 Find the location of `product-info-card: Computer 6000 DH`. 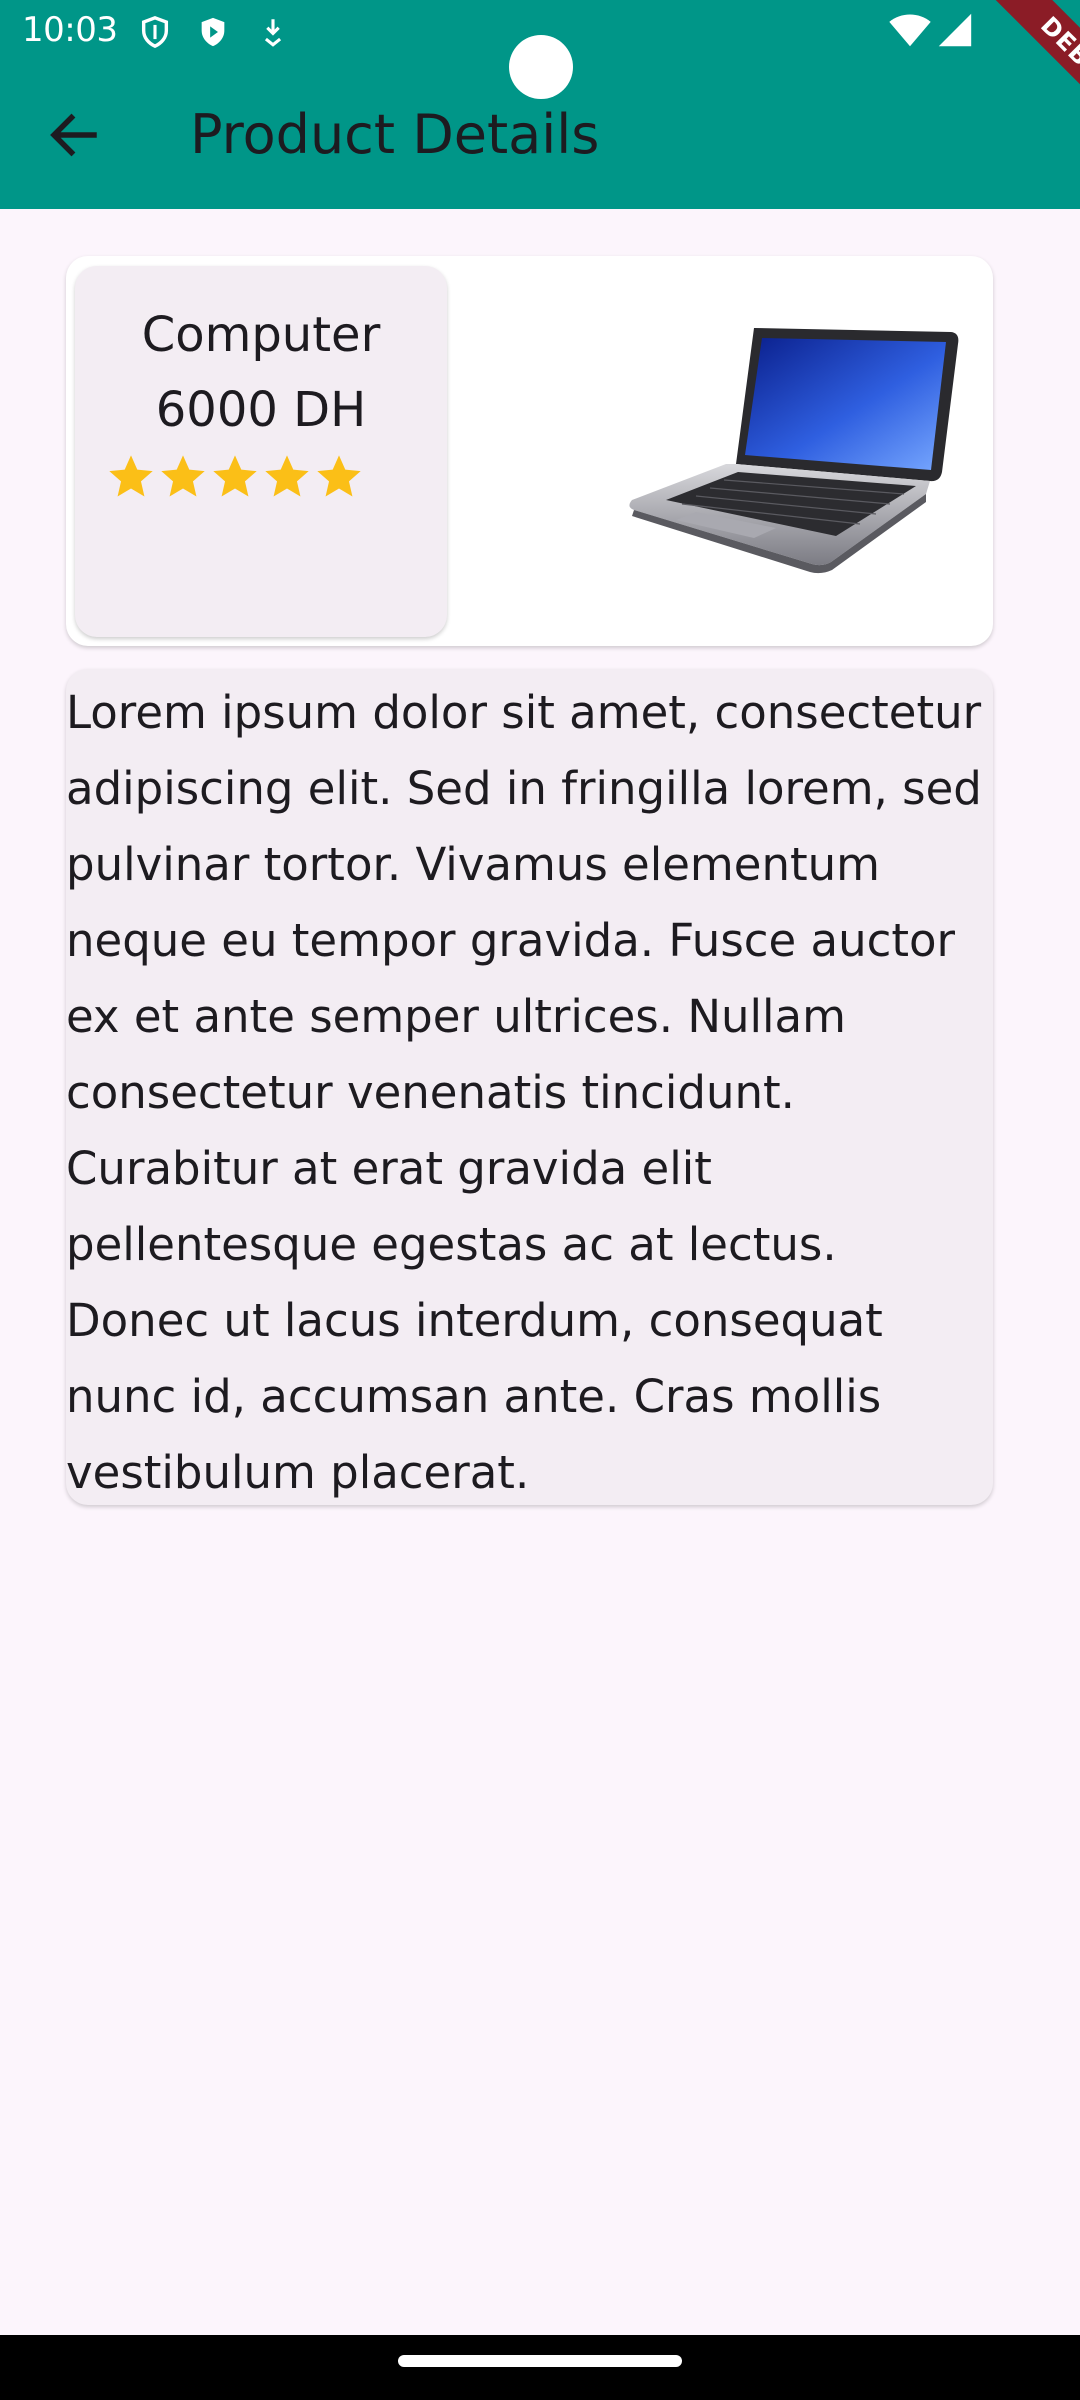

product-info-card: Computer 6000 DH is located at coordinates (261, 451).